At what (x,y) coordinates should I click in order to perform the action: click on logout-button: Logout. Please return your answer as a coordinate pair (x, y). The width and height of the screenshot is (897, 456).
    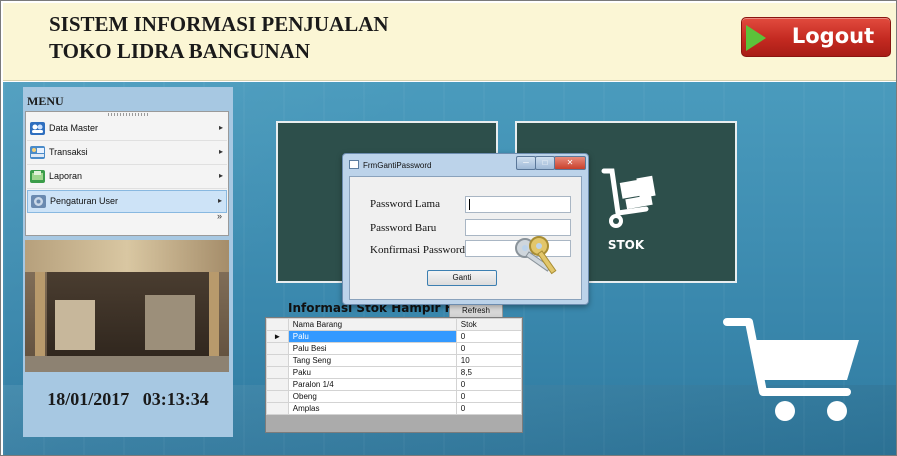
    Looking at the image, I should click on (816, 37).